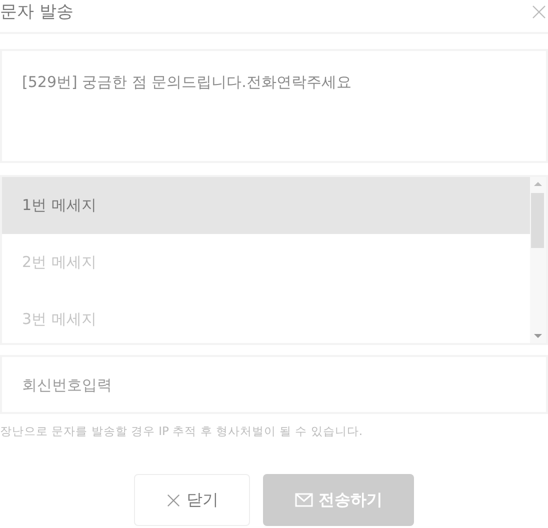 This screenshot has height=528, width=548. What do you see at coordinates (538, 260) in the screenshot?
I see `scrollbar` at bounding box center [538, 260].